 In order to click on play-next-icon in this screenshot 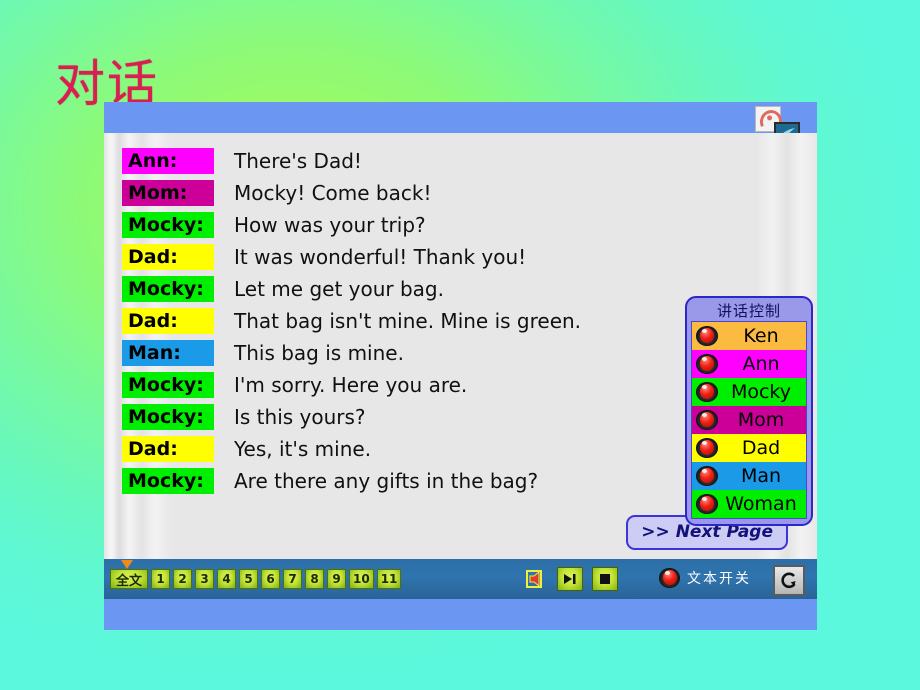, I will do `click(570, 579)`.